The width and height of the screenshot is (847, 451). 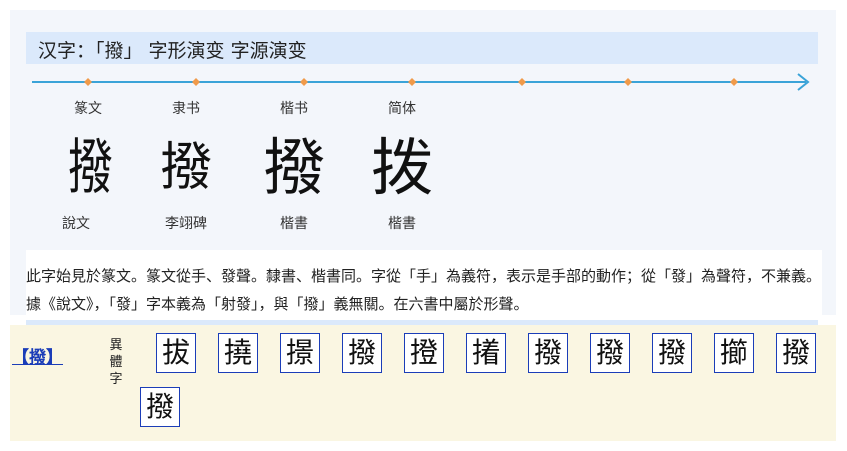 I want to click on evolution-title: 汉字：「撥」 字形演变 字源演变, so click(x=172, y=51).